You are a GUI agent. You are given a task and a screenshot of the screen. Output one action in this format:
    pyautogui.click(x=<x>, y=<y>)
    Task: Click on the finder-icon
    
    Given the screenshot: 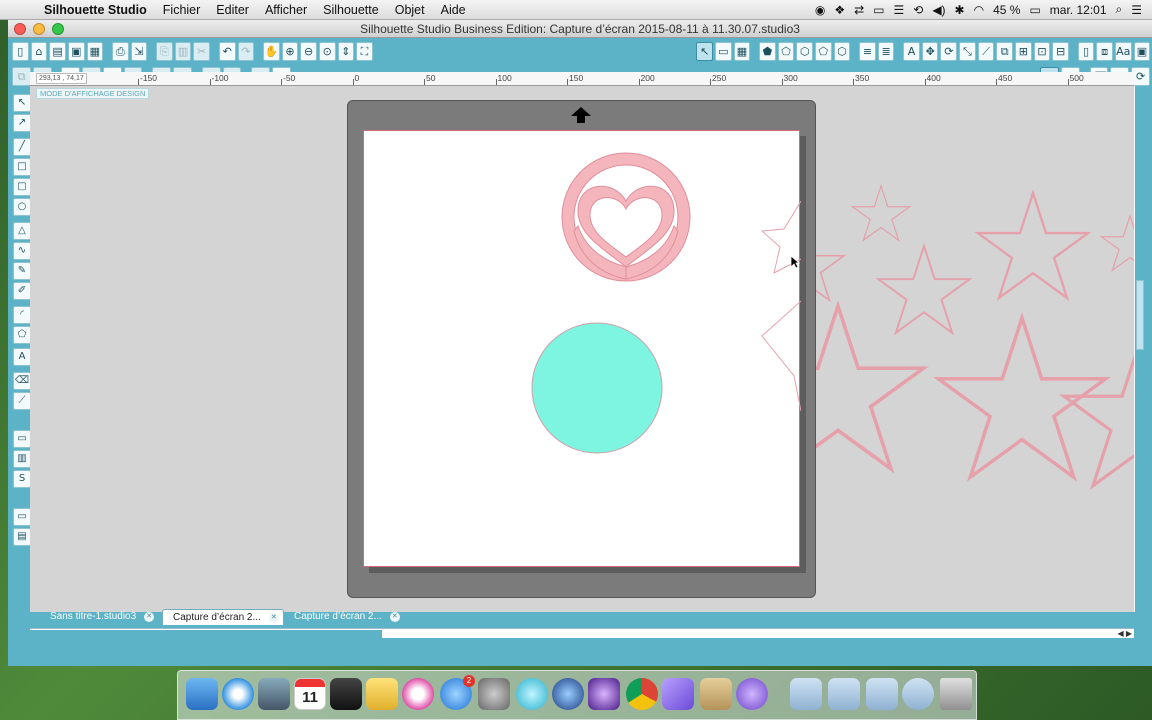 What is the action you would take?
    pyautogui.click(x=202, y=694)
    